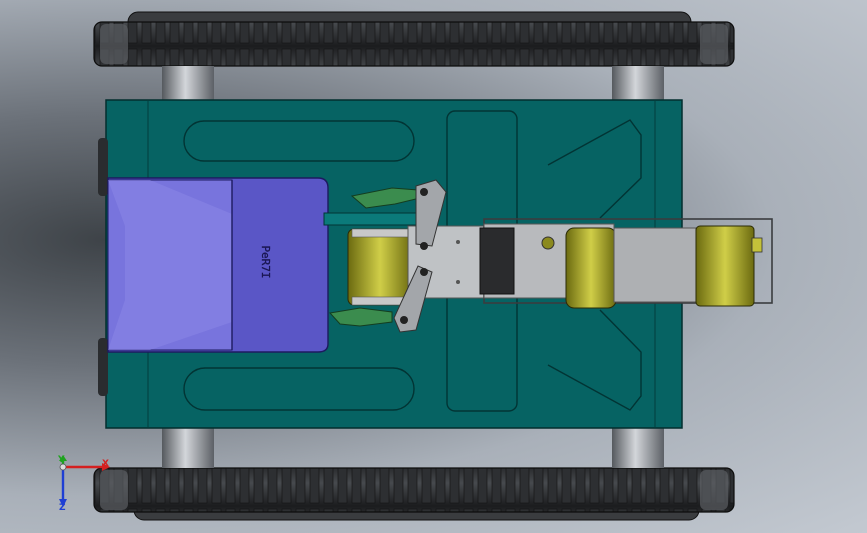 The height and width of the screenshot is (533, 867). I want to click on hopper-engraved-label: PeR7I, so click(265, 261).